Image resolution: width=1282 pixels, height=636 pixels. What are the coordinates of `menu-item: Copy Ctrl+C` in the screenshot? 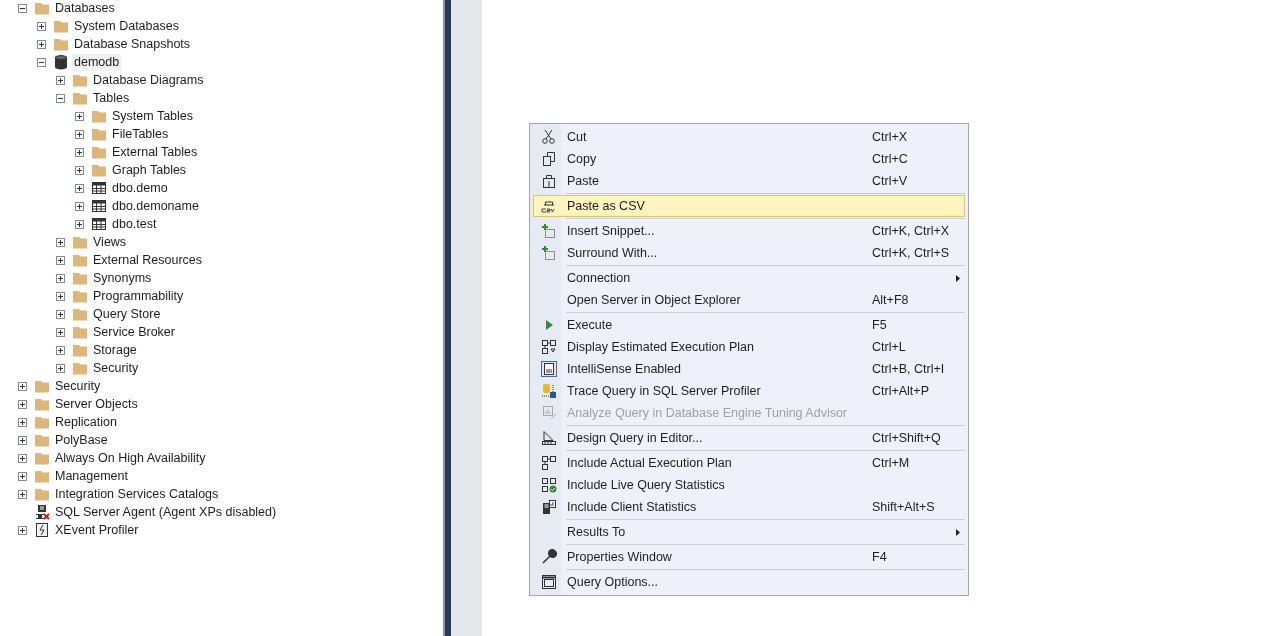 It's located at (749, 159).